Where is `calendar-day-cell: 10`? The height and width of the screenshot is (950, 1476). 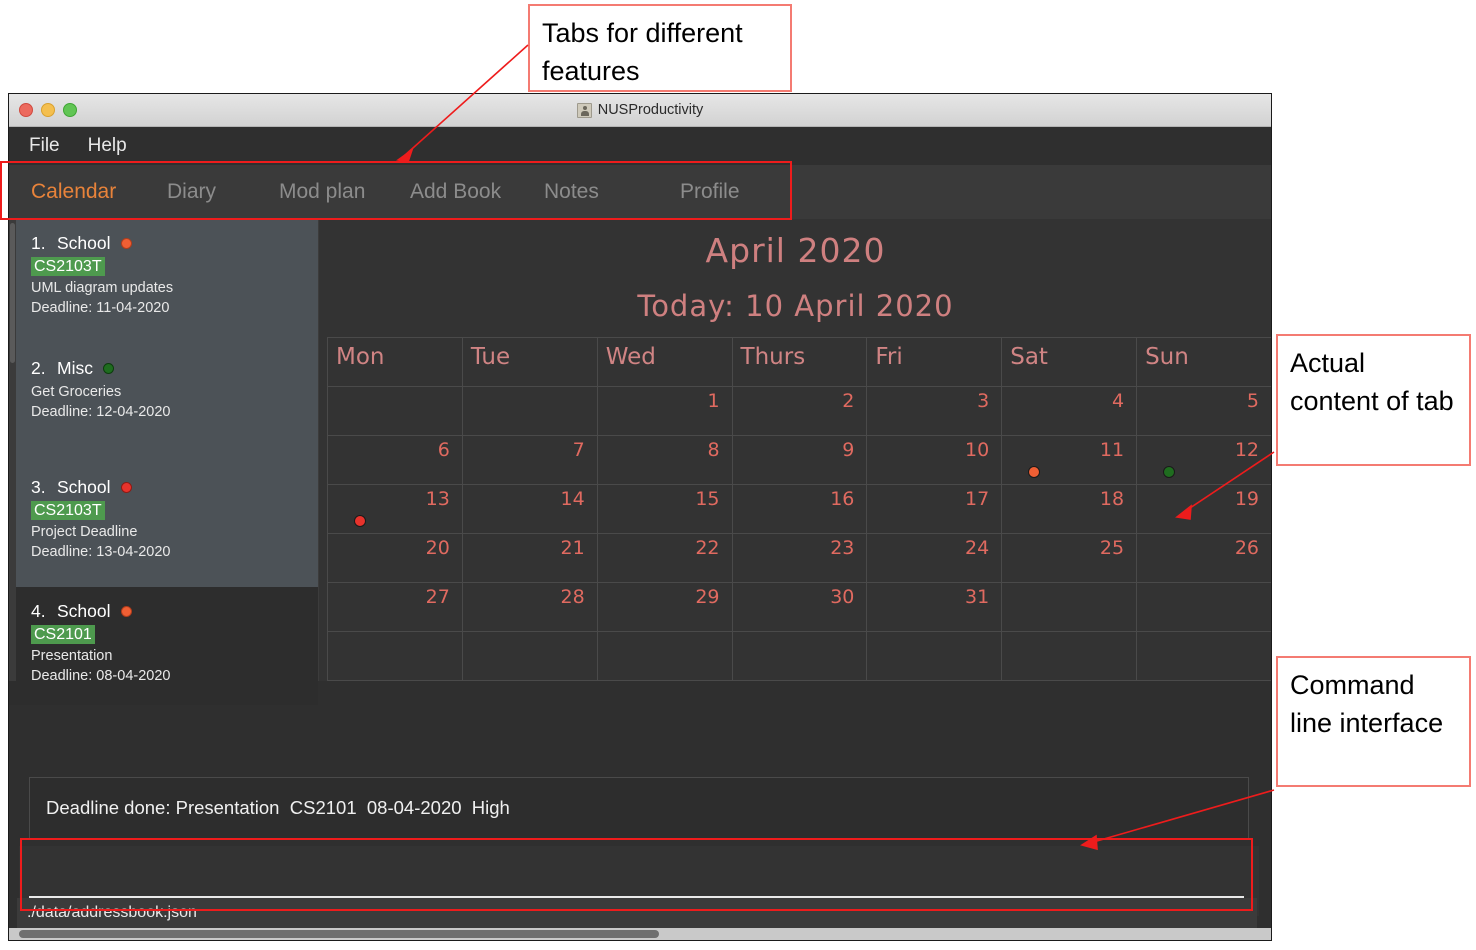 calendar-day-cell: 10 is located at coordinates (934, 460).